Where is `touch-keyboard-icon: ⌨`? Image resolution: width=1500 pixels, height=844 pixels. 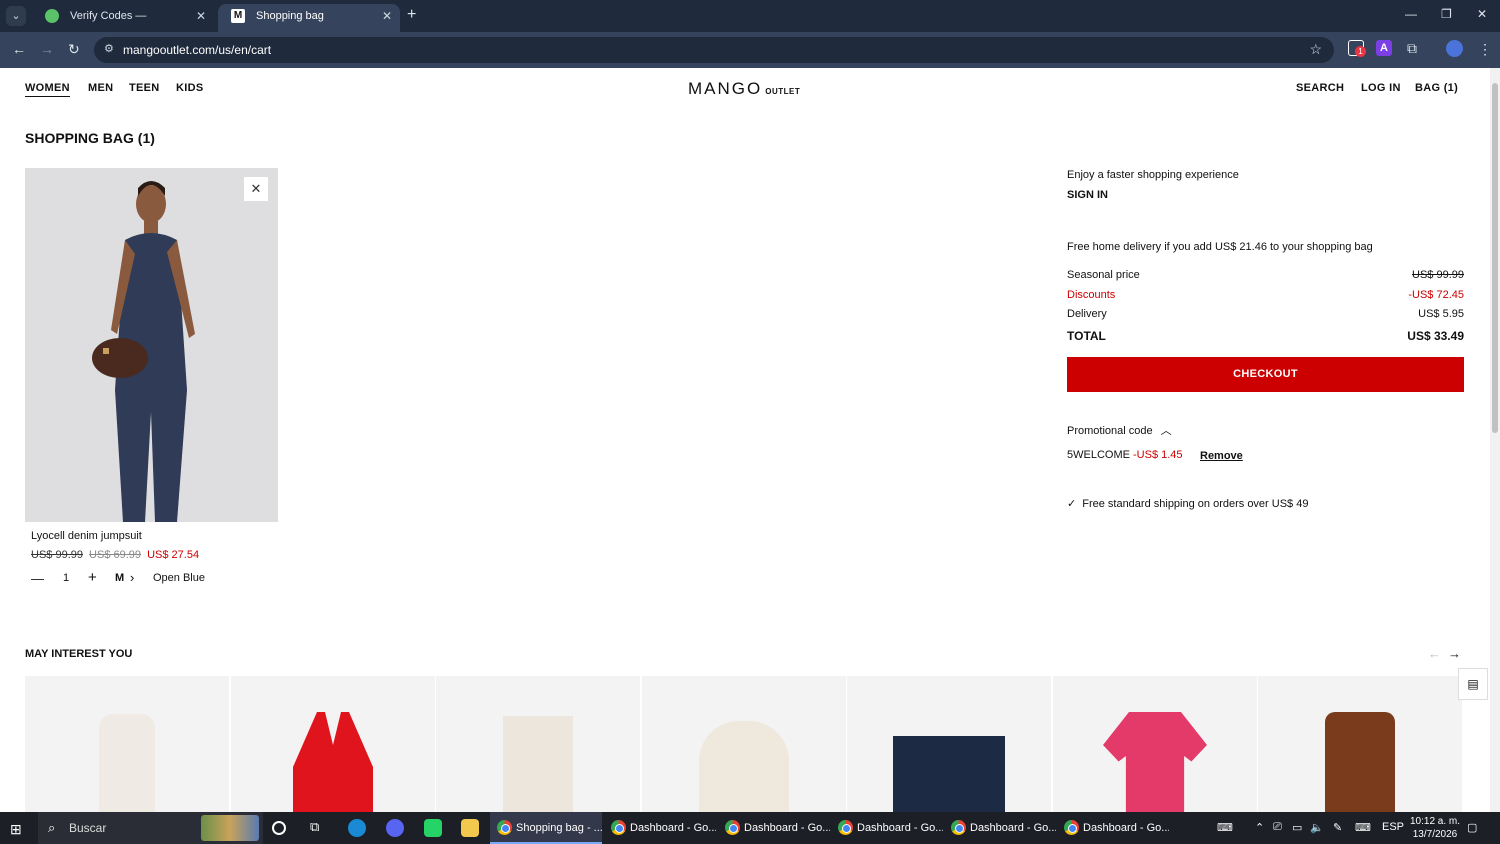
touch-keyboard-icon: ⌨ is located at coordinates (1363, 827).